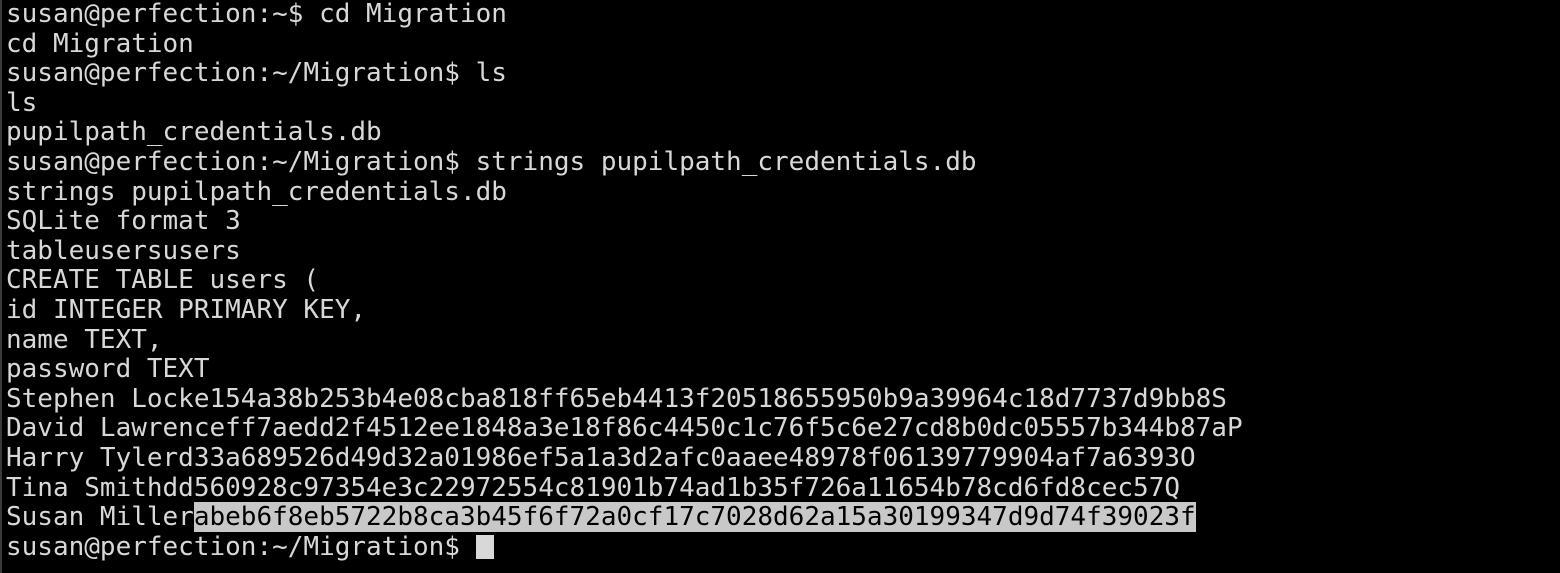  What do you see at coordinates (256, 73) in the screenshot?
I see `terminal-line: susan@perfection:~/Migration$ ls` at bounding box center [256, 73].